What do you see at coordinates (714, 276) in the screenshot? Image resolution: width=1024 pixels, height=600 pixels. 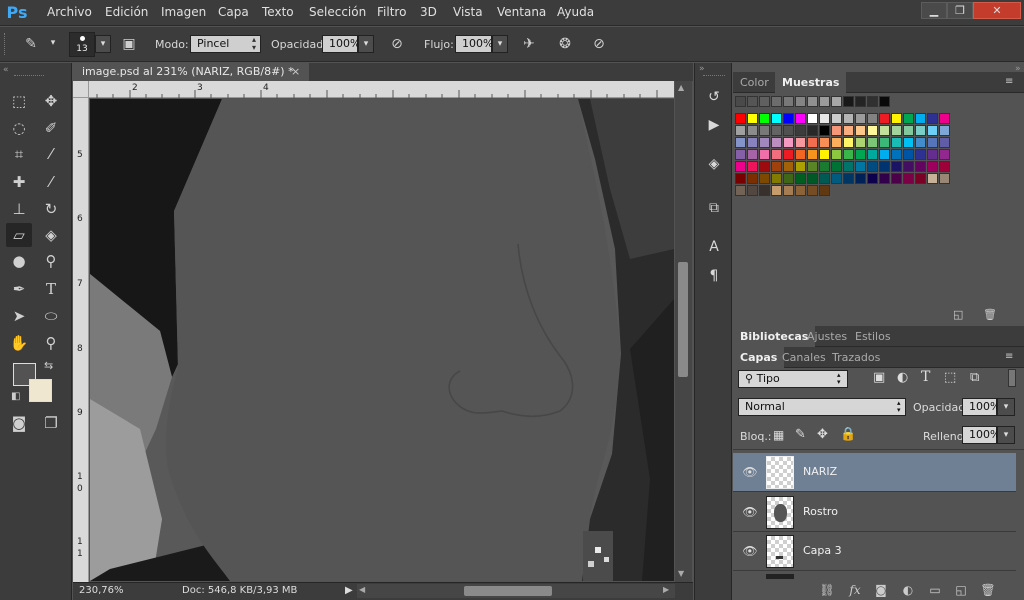 I see `paragraph-panel-icon: ¶` at bounding box center [714, 276].